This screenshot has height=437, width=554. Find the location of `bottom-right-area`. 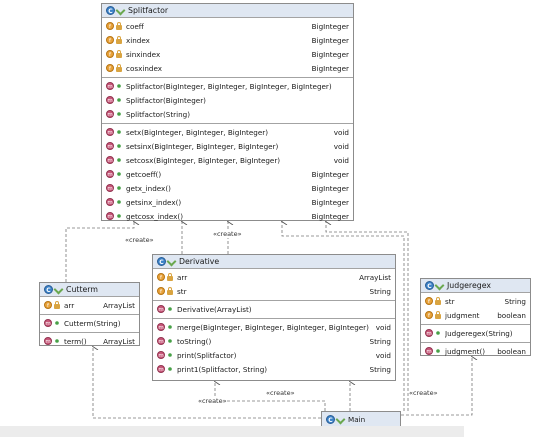

bottom-right-area is located at coordinates (509, 431).